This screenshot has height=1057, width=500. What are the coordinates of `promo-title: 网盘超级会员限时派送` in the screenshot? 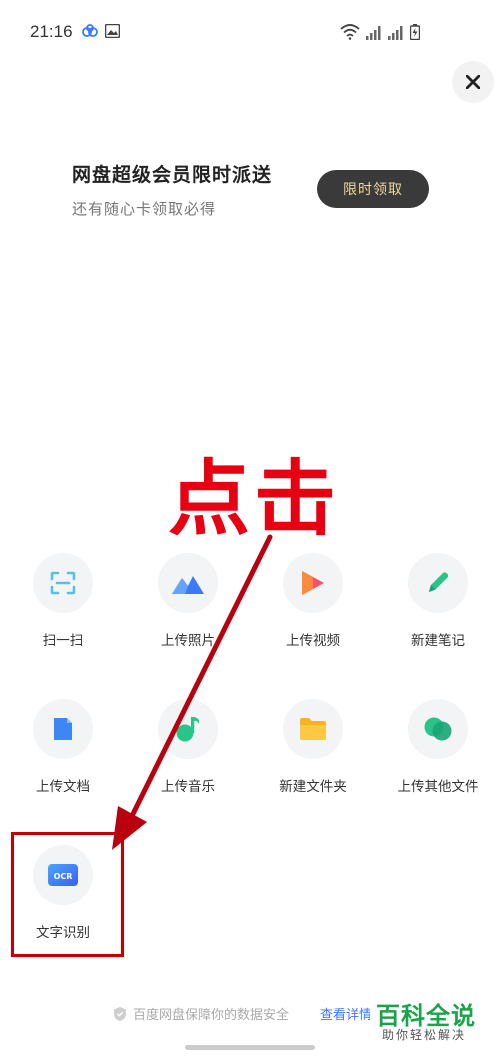 It's located at (172, 175).